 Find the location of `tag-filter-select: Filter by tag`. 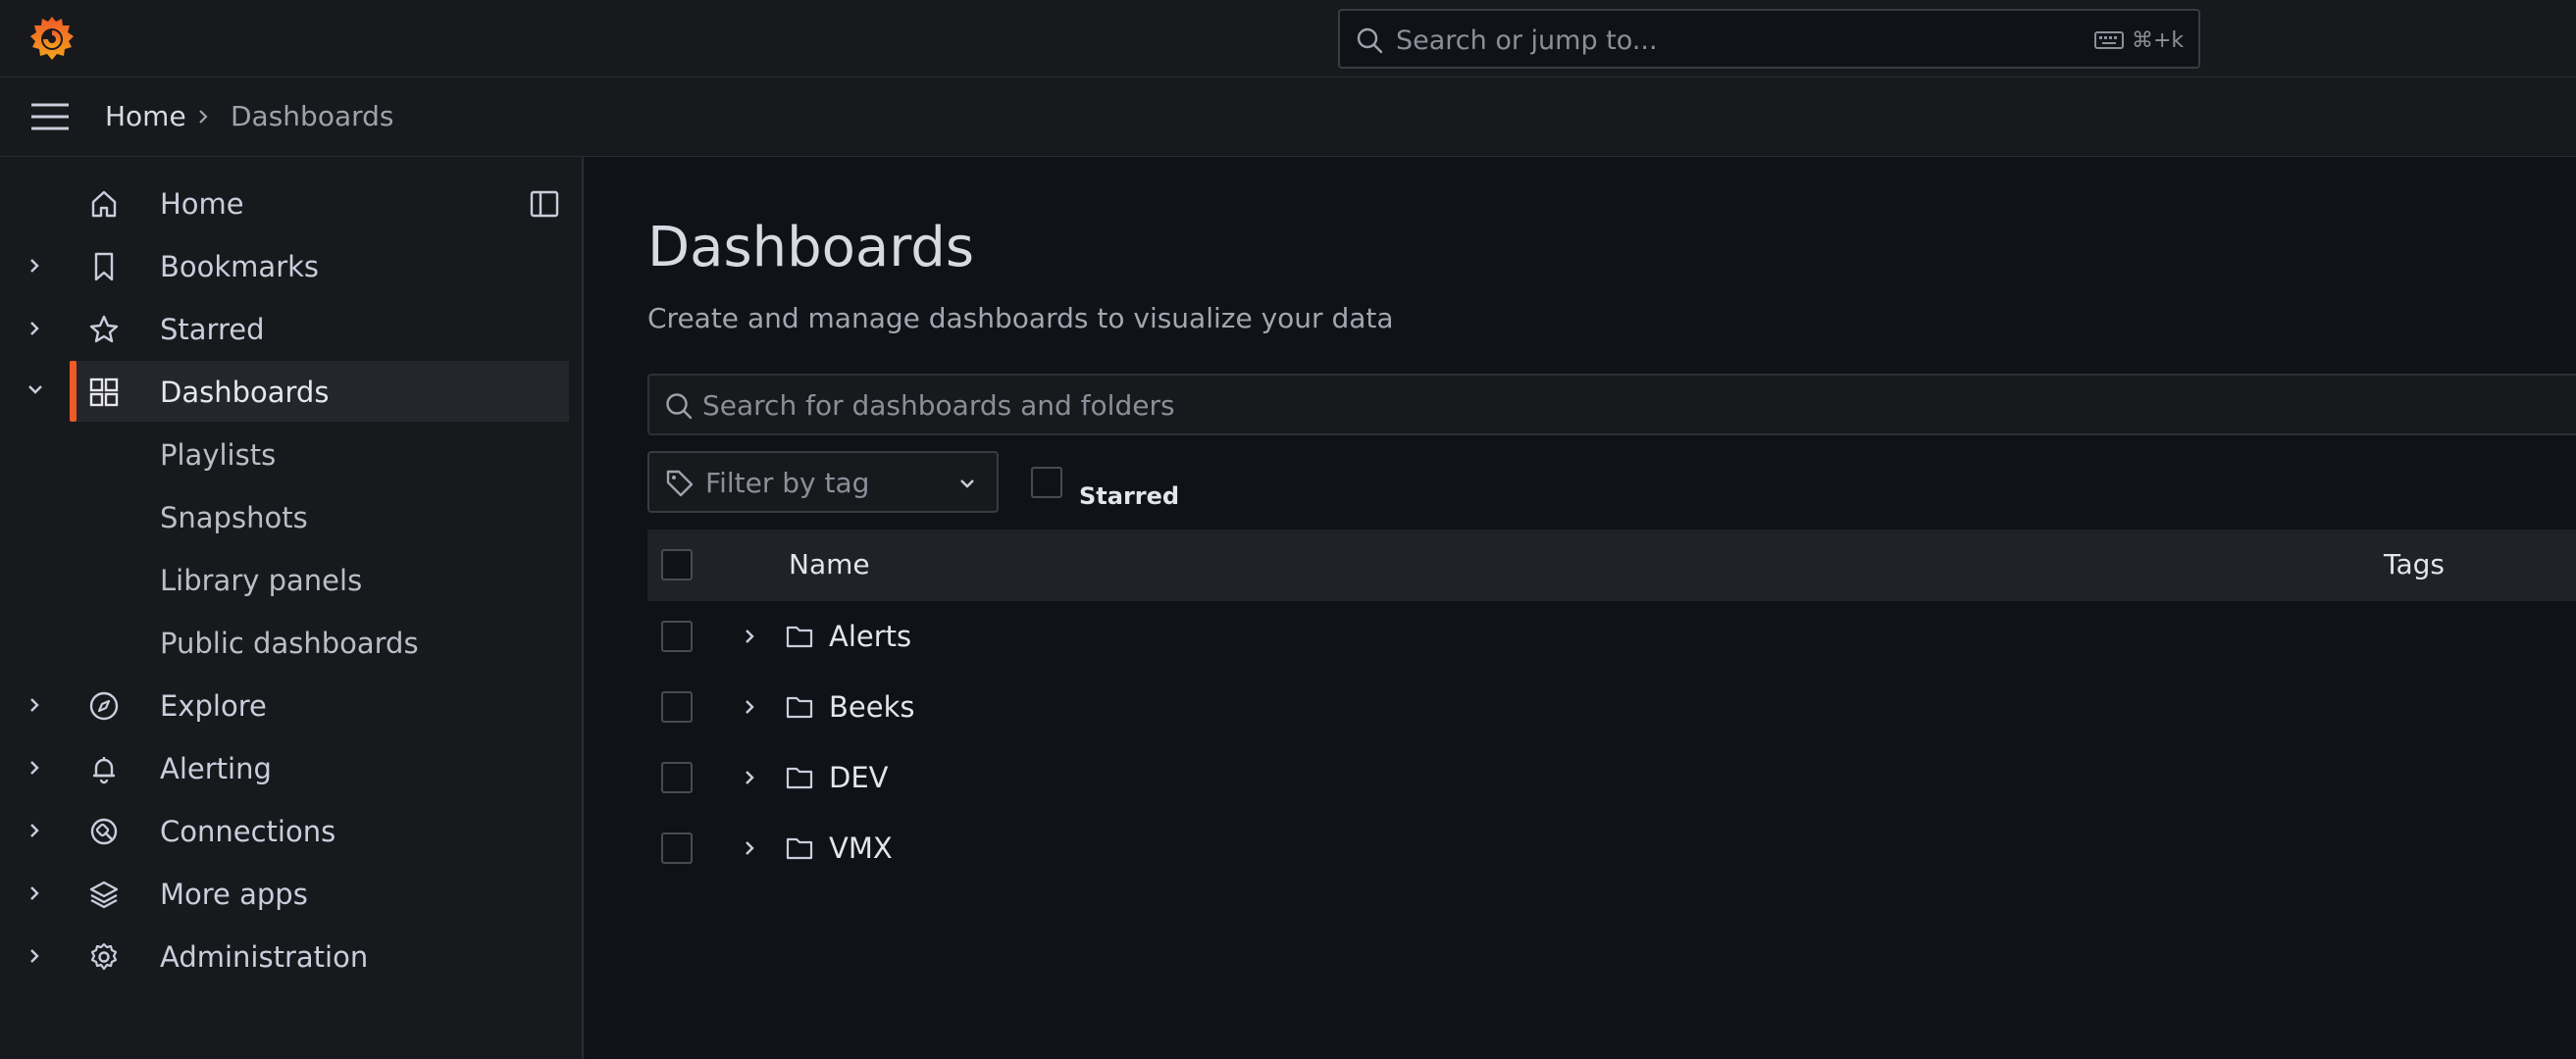

tag-filter-select: Filter by tag is located at coordinates (823, 482).